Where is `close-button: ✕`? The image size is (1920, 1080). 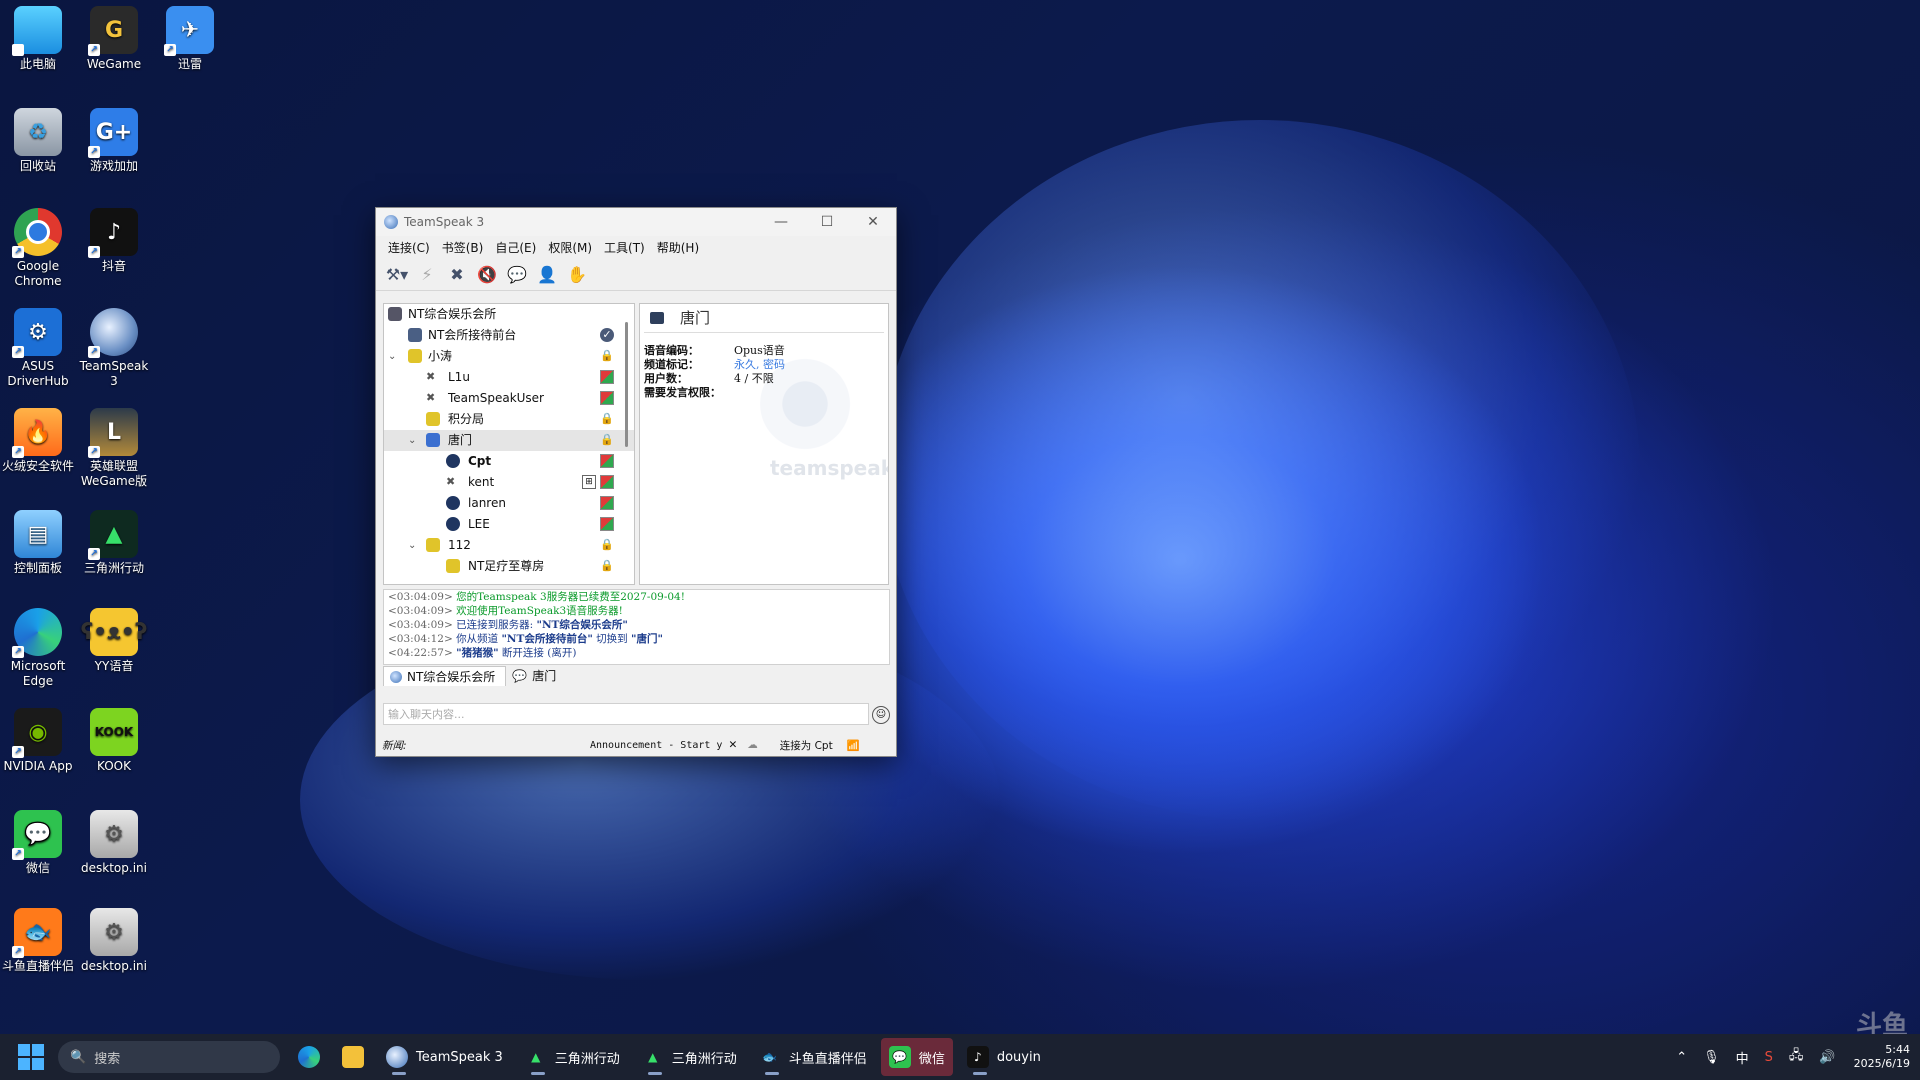
close-button: ✕ is located at coordinates (873, 222).